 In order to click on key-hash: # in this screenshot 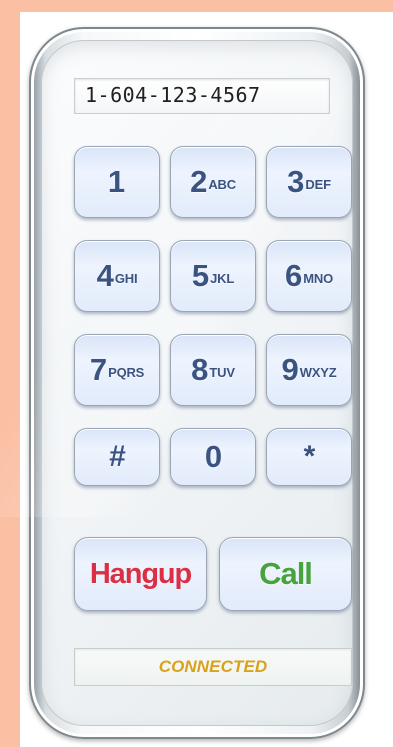, I will do `click(117, 457)`.